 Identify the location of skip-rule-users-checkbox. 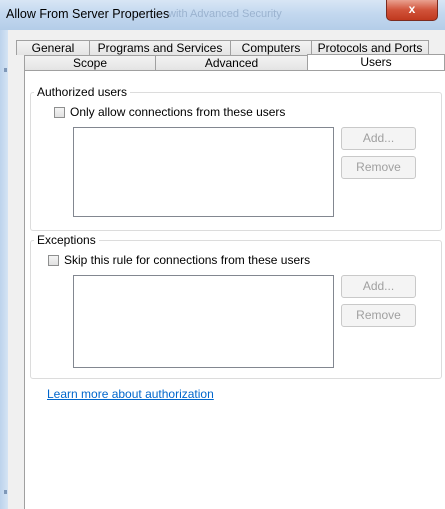
(53, 260).